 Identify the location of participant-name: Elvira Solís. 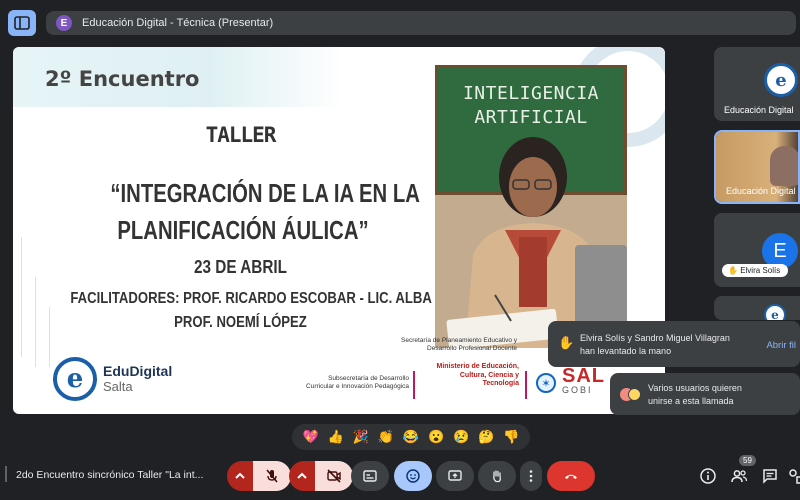
(760, 270).